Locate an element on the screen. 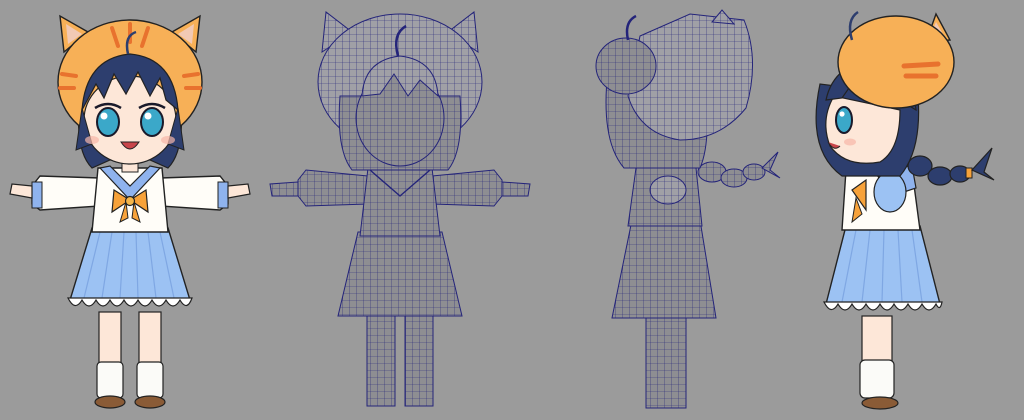 This screenshot has height=420, width=1024. left-shoe is located at coordinates (110, 402).